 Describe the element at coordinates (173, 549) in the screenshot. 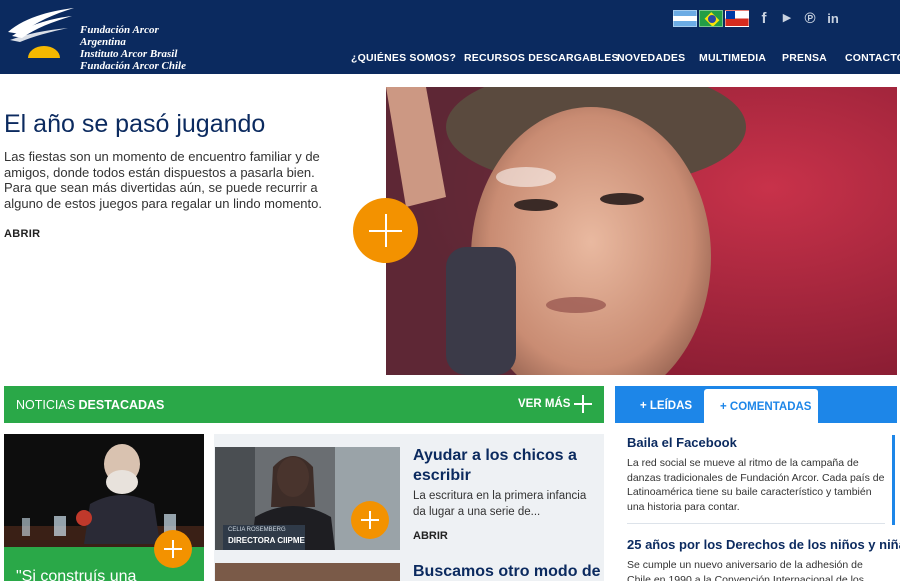

I see `news-card-featured-plus-icon` at that location.